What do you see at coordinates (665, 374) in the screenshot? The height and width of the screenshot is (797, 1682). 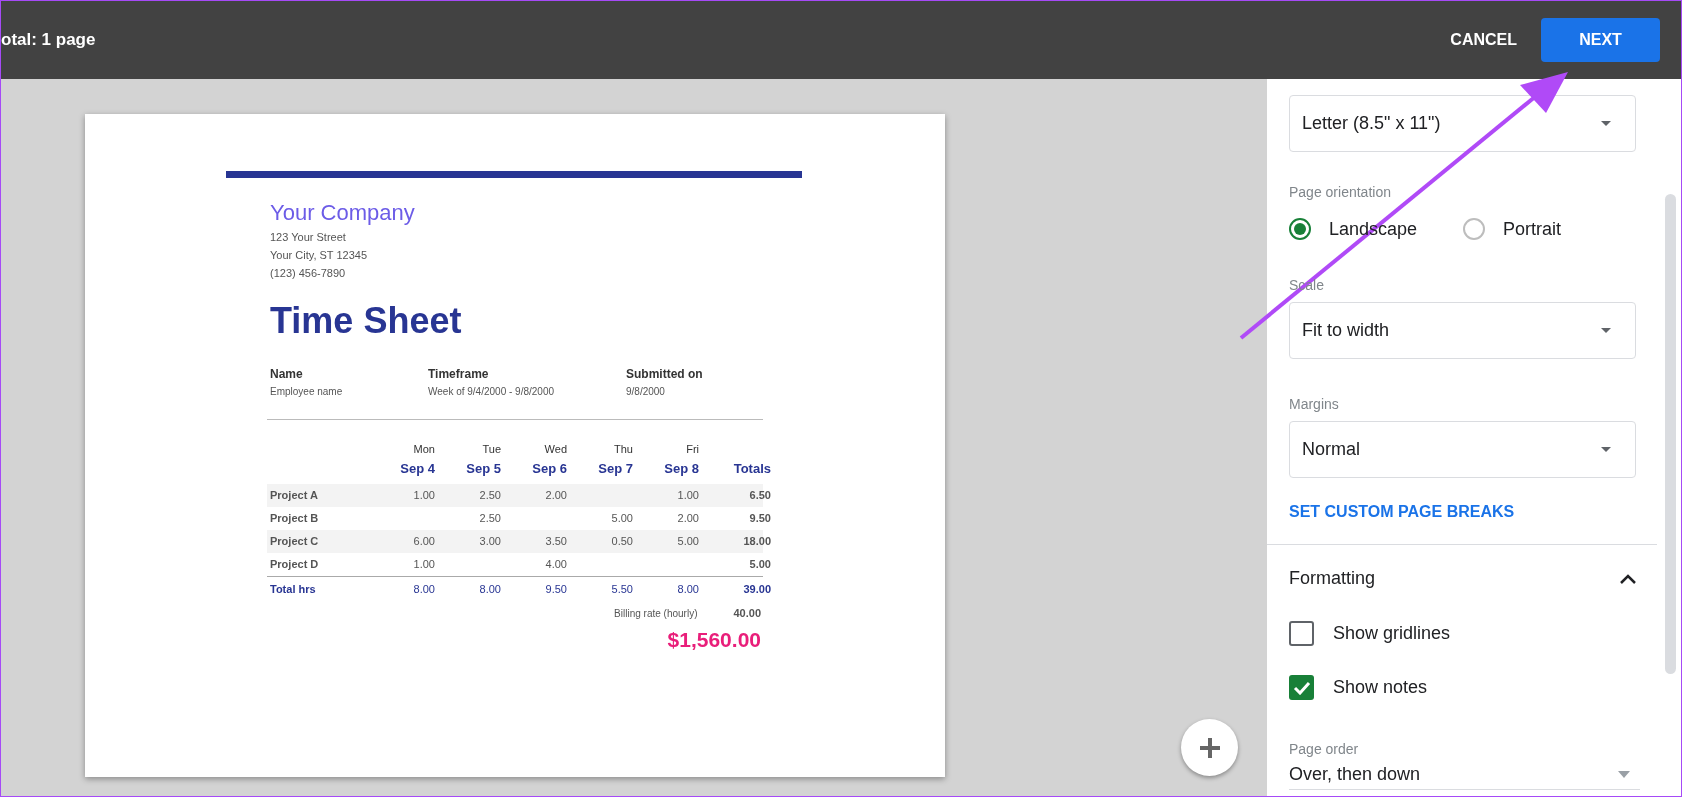 I see `info-label: Submitted on` at bounding box center [665, 374].